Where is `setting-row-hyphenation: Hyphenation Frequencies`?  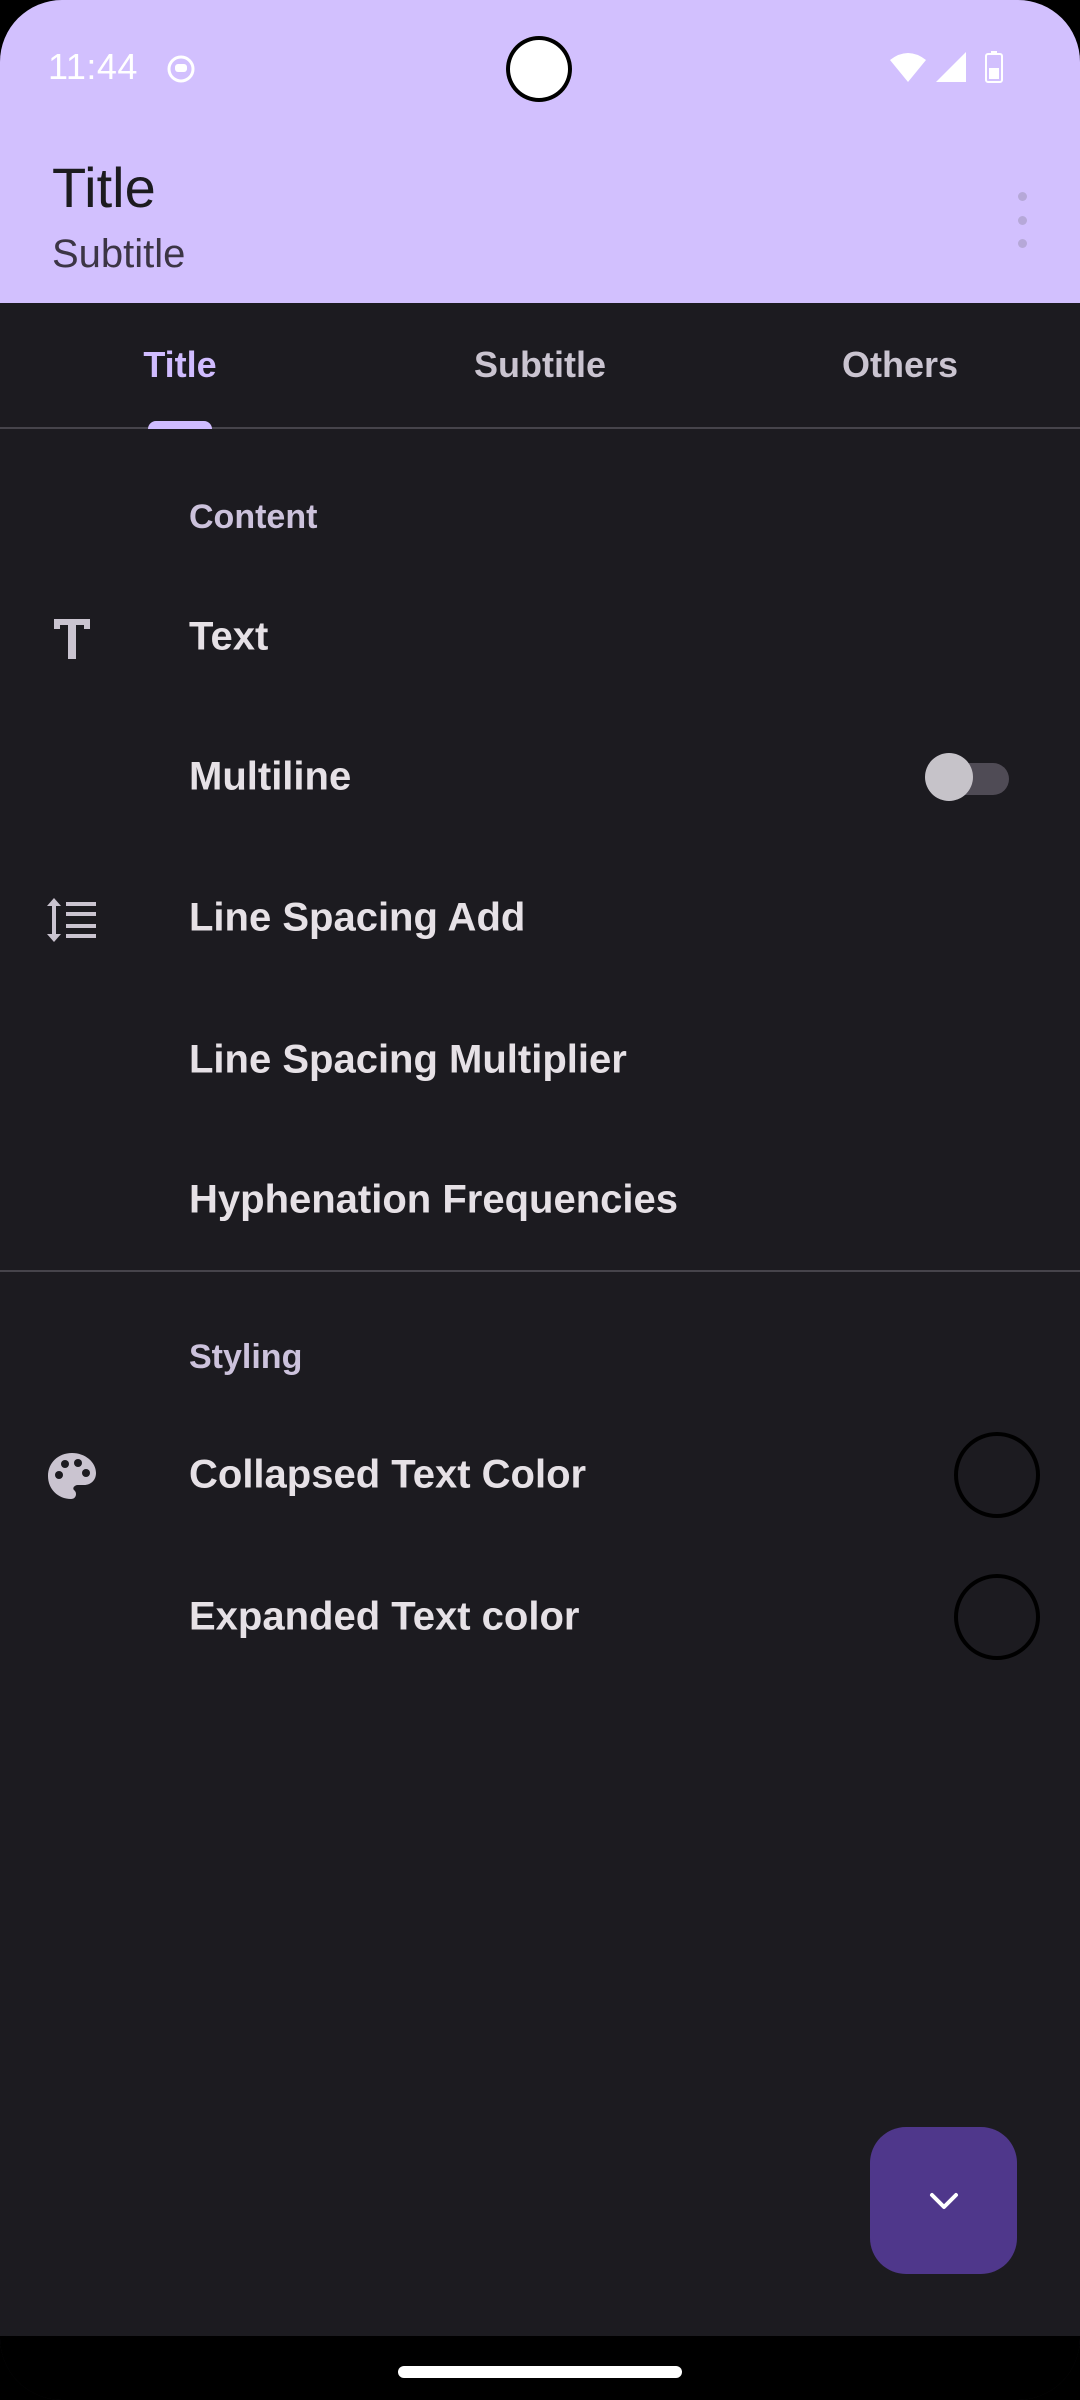
setting-row-hyphenation: Hyphenation Frequencies is located at coordinates (540, 1200).